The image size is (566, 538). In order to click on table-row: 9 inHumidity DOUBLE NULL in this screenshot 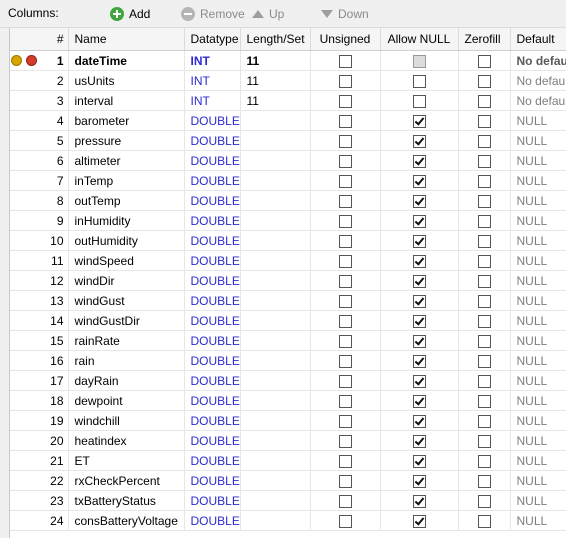, I will do `click(288, 220)`.